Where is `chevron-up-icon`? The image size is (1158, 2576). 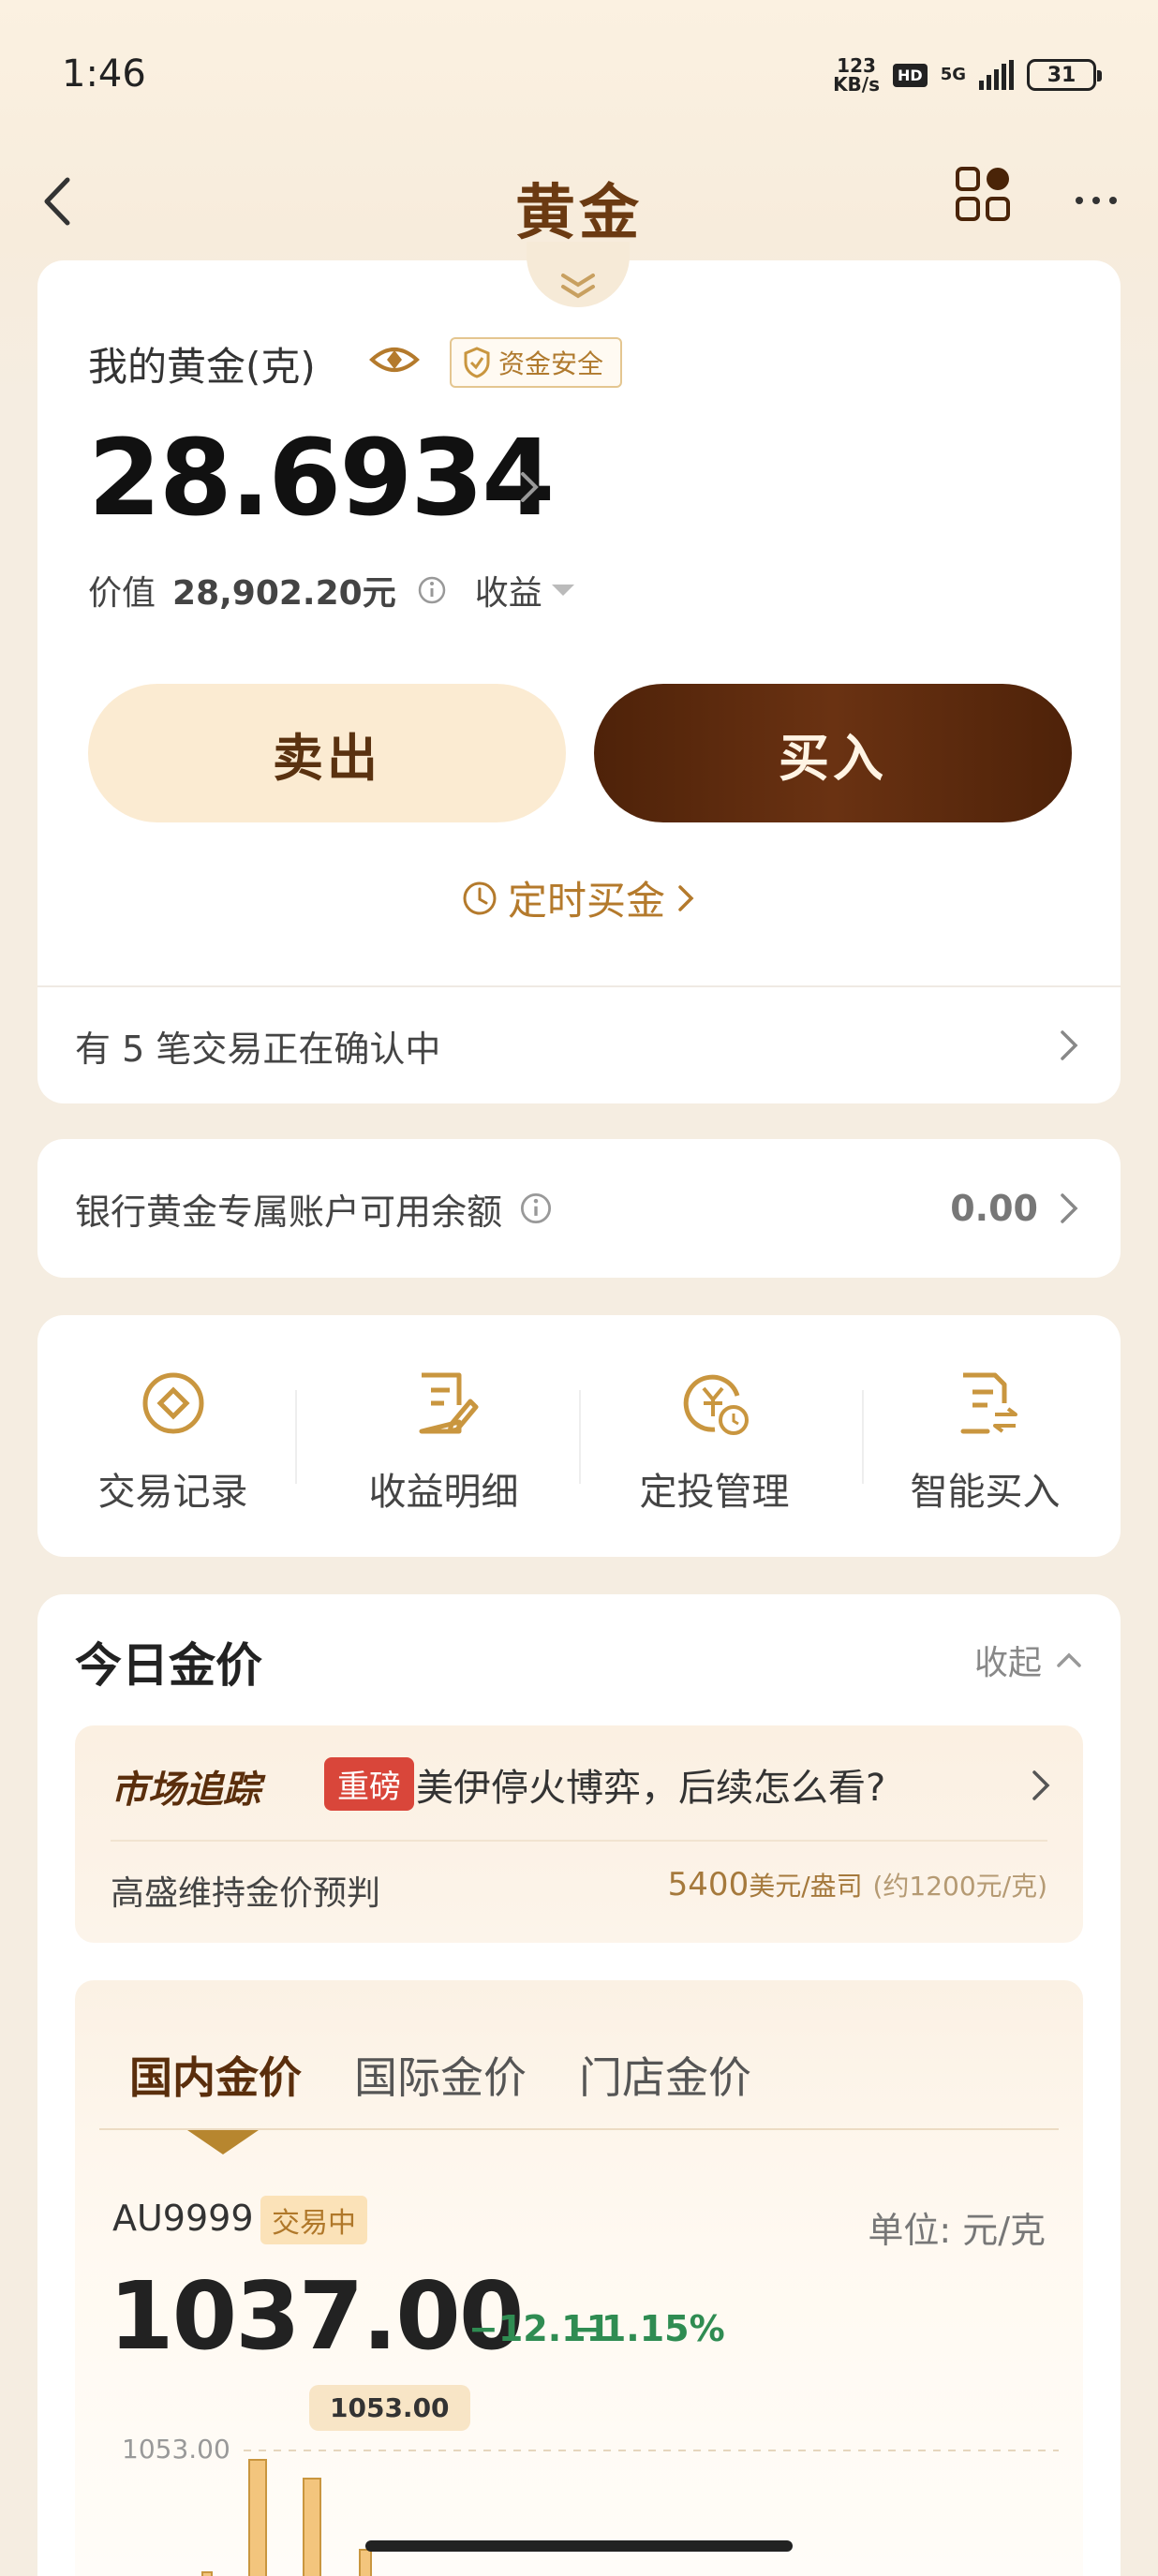
chevron-up-icon is located at coordinates (1069, 1659).